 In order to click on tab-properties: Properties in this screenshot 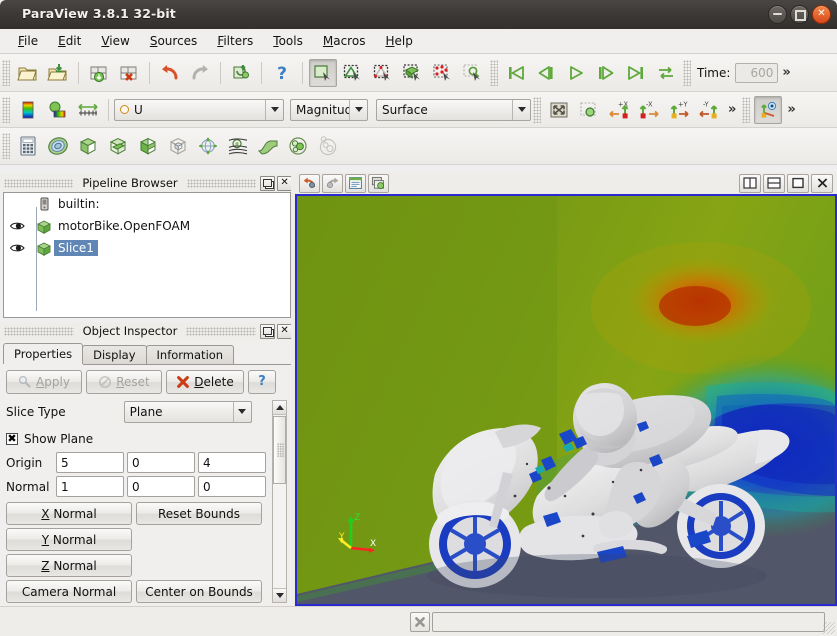, I will do `click(43, 353)`.